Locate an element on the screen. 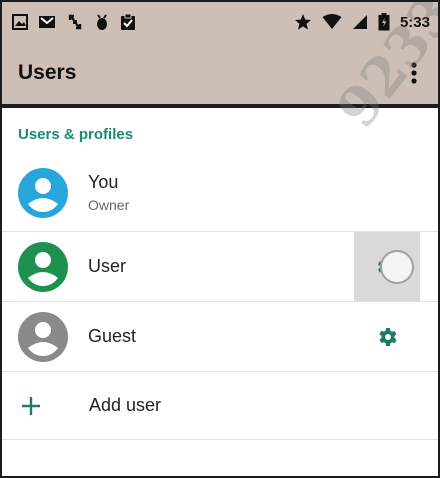  gear-icon is located at coordinates (388, 336).